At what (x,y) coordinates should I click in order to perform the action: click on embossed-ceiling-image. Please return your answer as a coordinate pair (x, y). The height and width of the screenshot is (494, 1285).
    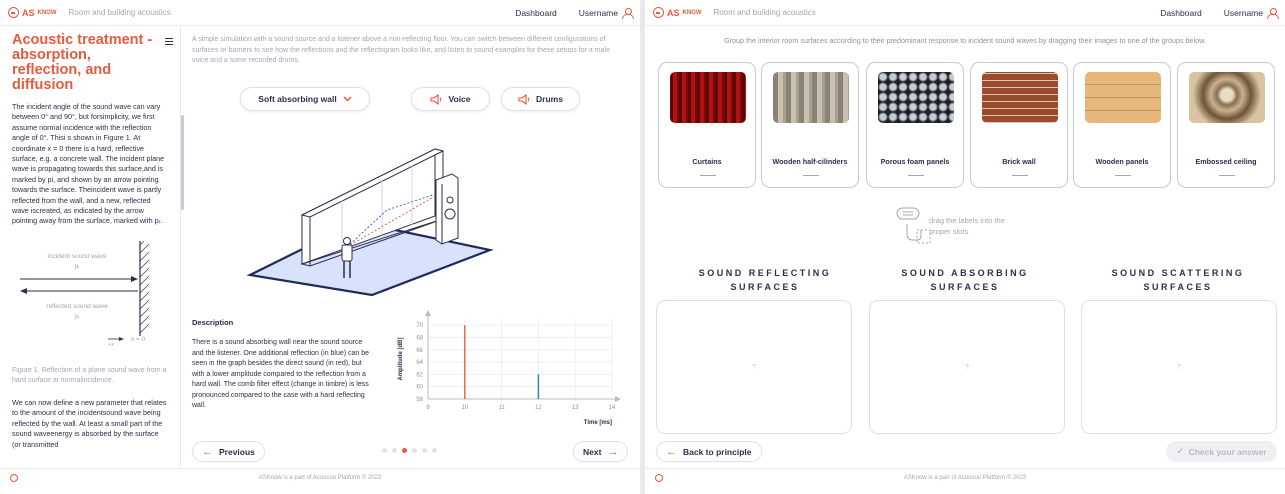
    Looking at the image, I should click on (1227, 97).